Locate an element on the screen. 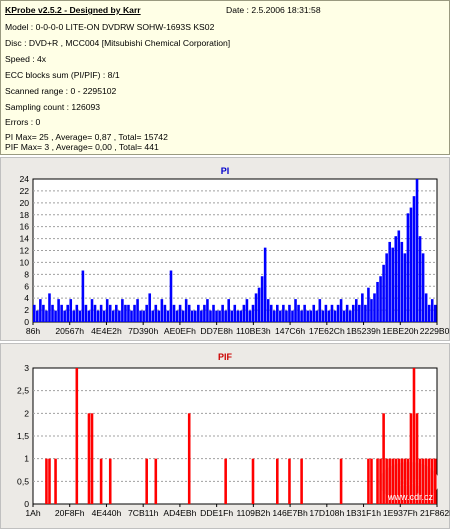 The image size is (450, 529). pif-xtick-label: DDE1Fh is located at coordinates (216, 513).